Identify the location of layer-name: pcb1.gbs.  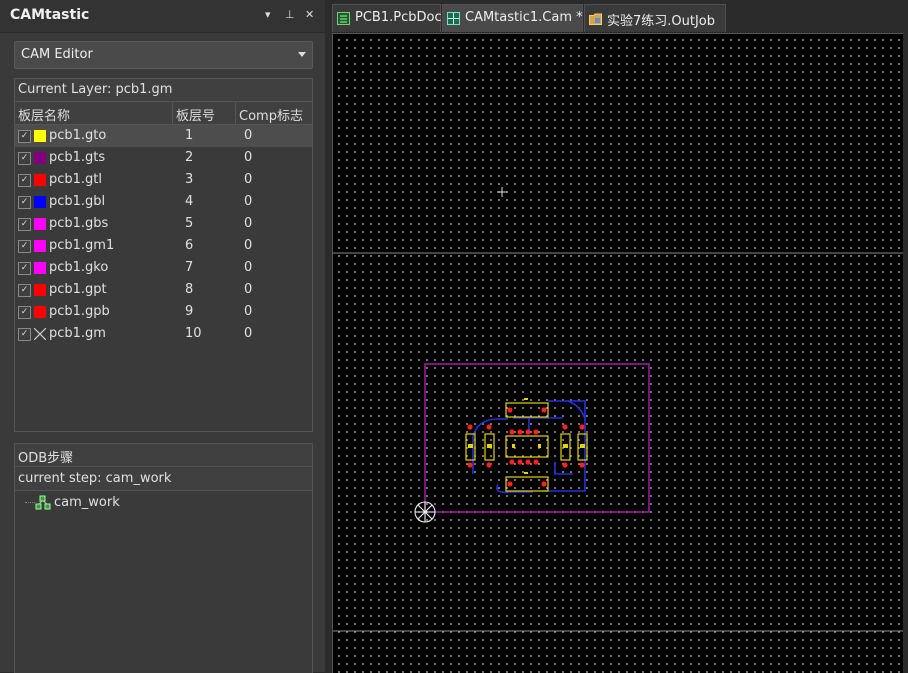
(79, 223).